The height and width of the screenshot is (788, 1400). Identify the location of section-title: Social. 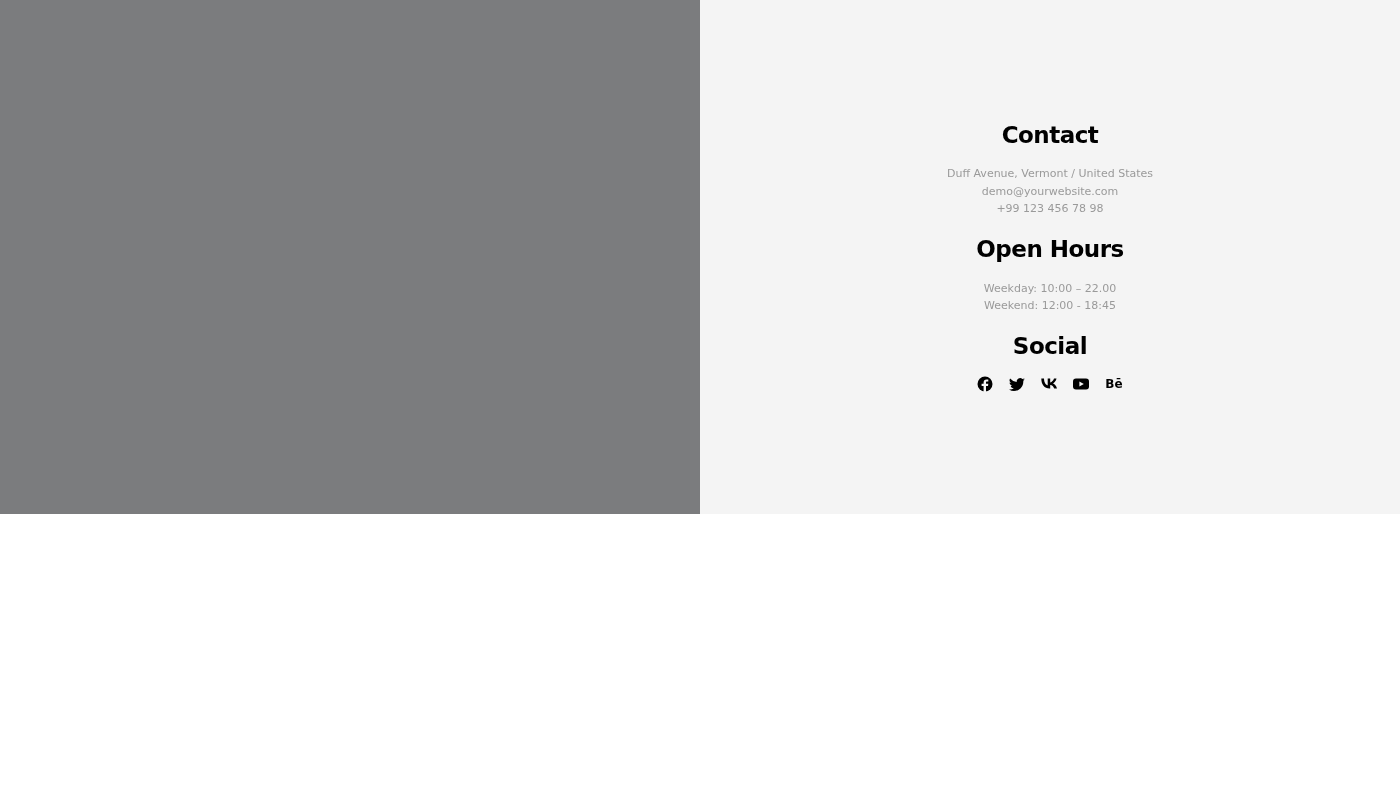
(1050, 346).